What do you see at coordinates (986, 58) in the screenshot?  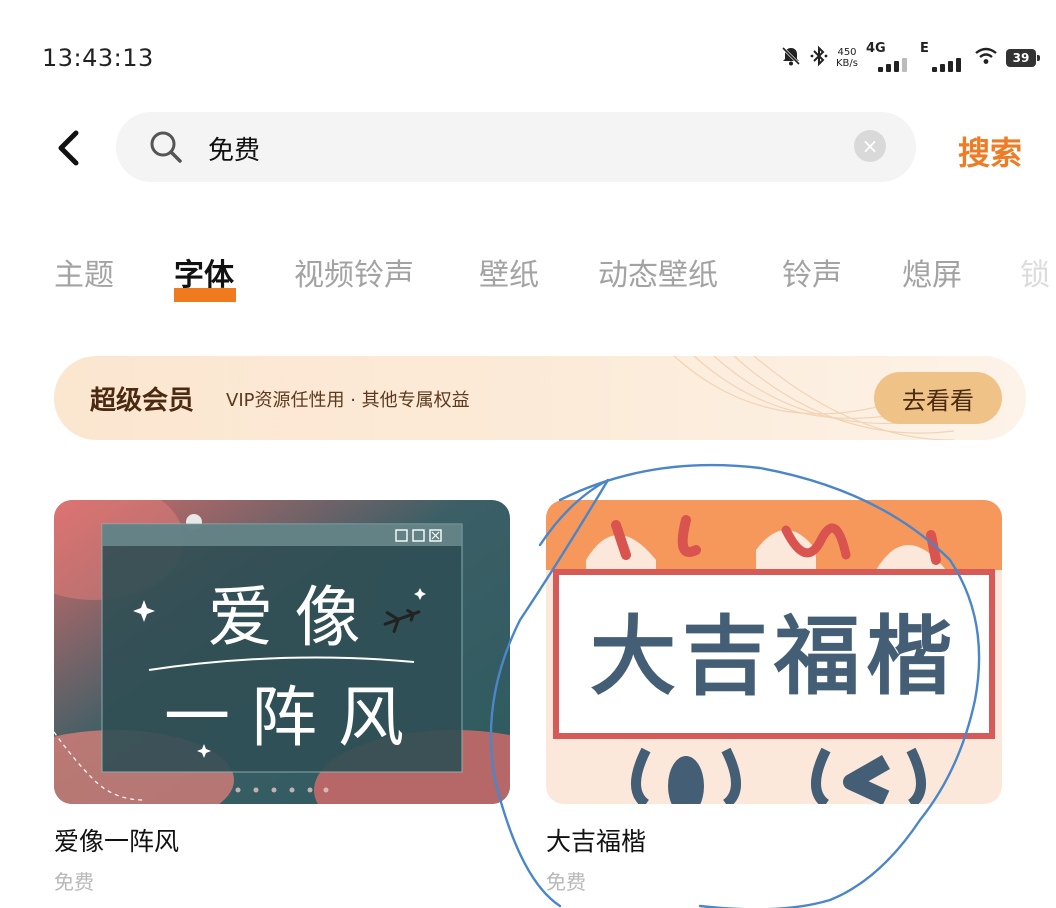 I see `wifi-icon` at bounding box center [986, 58].